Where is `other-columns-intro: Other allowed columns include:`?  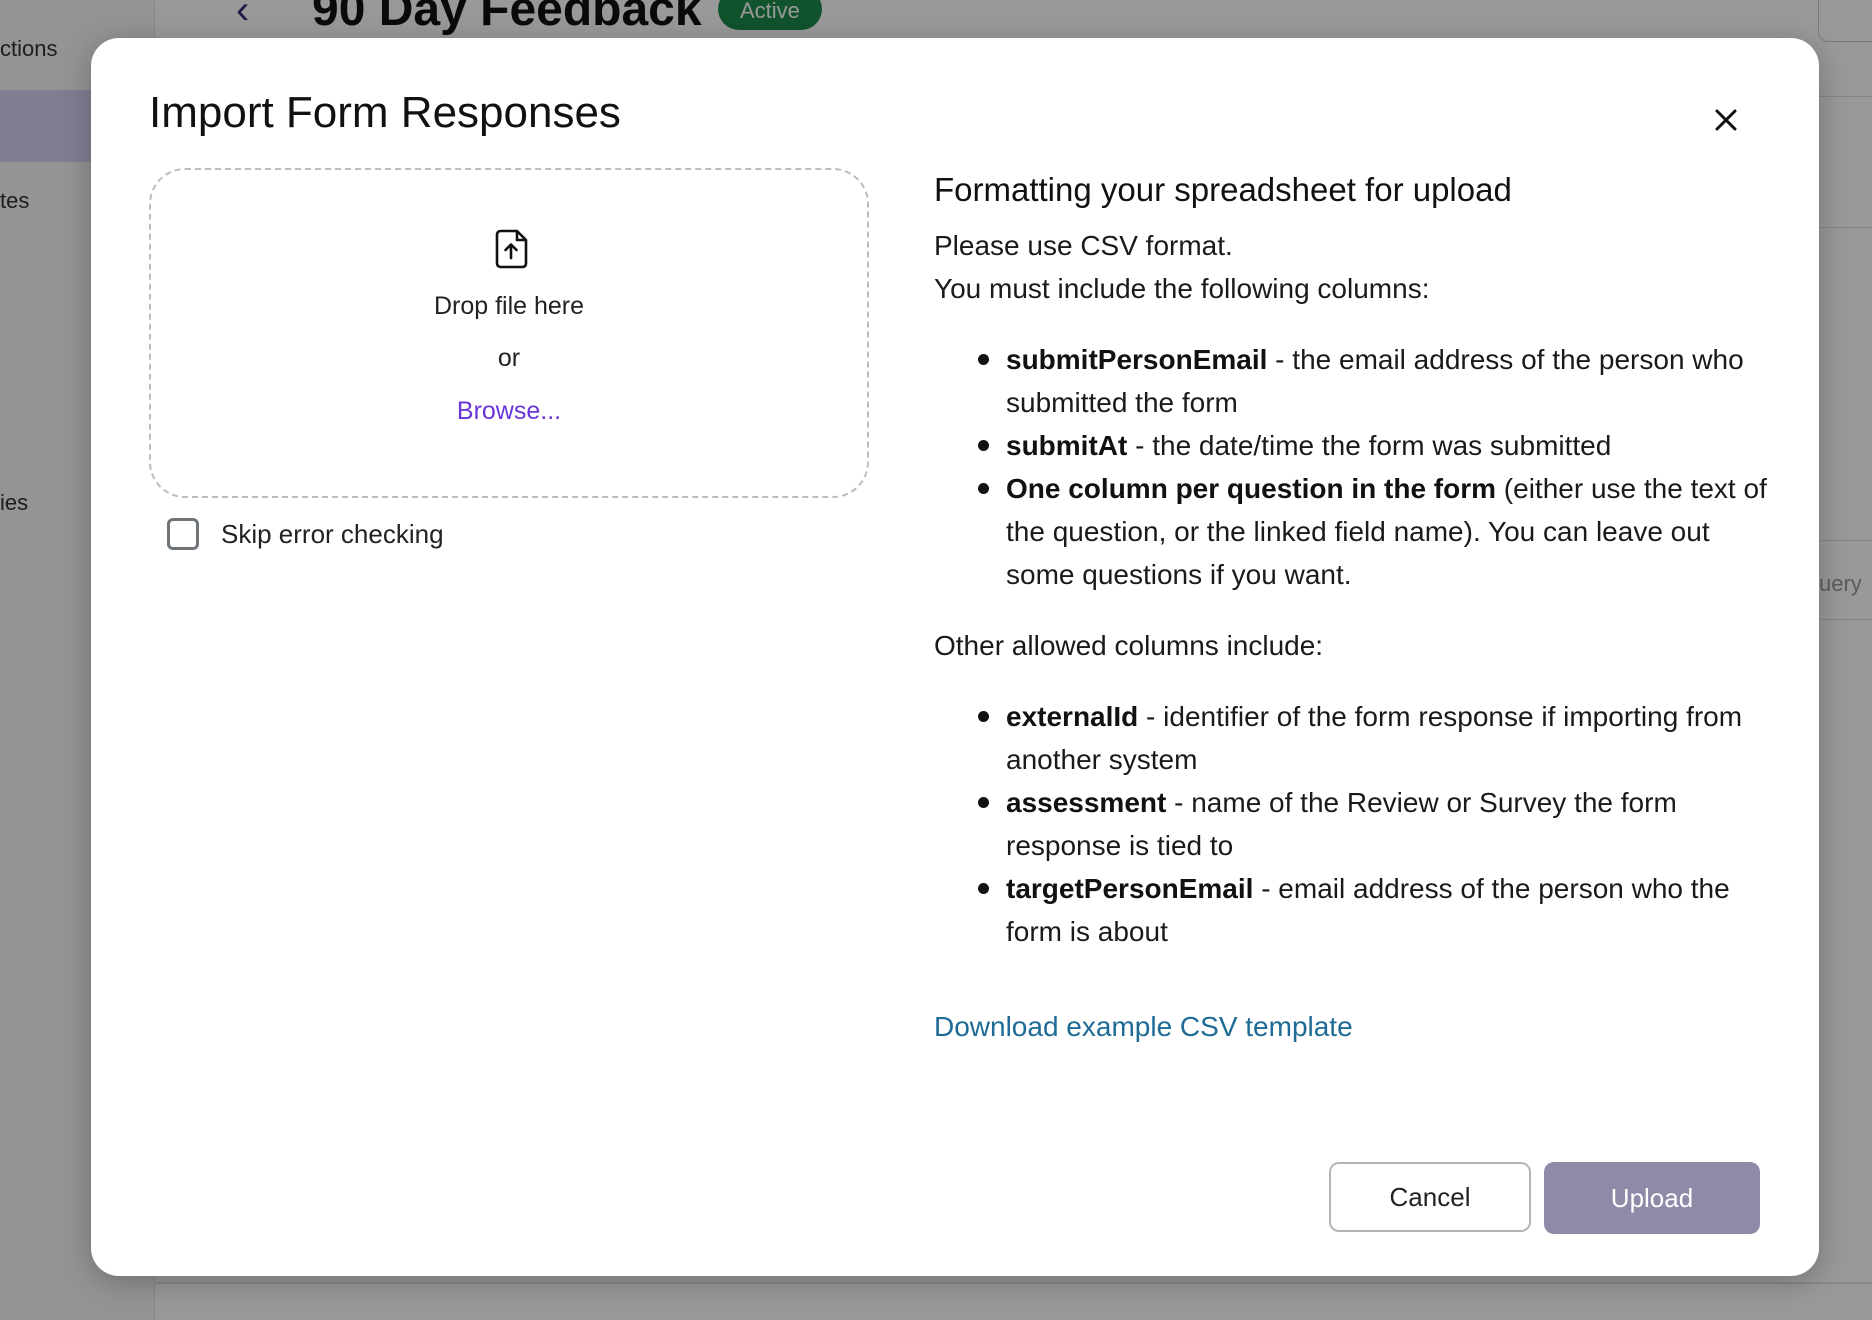 other-columns-intro: Other allowed columns include: is located at coordinates (1129, 645).